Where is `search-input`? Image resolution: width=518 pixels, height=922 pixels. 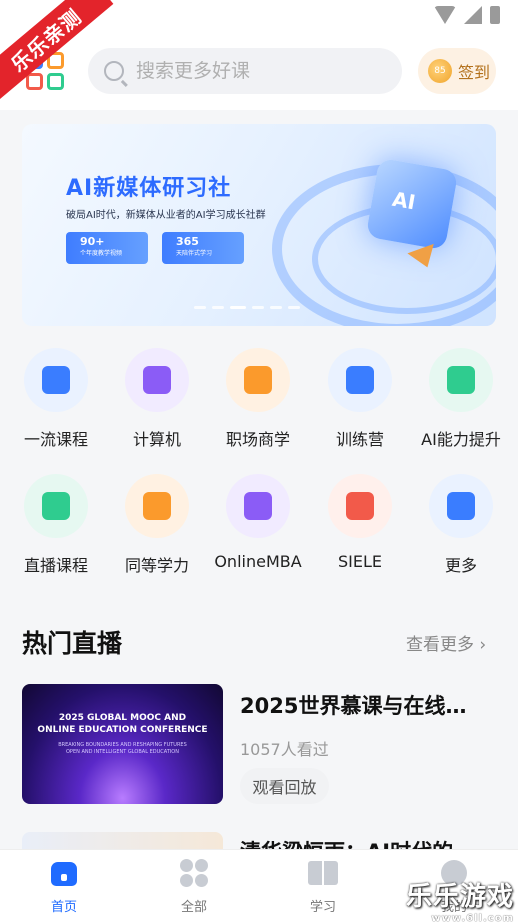 search-input is located at coordinates (256, 71).